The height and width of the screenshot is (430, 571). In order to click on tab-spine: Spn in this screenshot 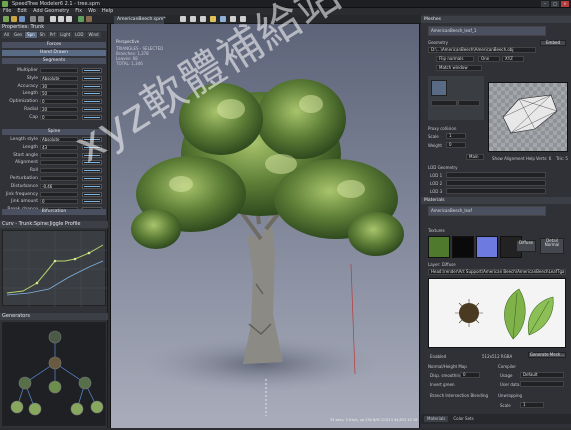, I will do `click(31, 35)`.